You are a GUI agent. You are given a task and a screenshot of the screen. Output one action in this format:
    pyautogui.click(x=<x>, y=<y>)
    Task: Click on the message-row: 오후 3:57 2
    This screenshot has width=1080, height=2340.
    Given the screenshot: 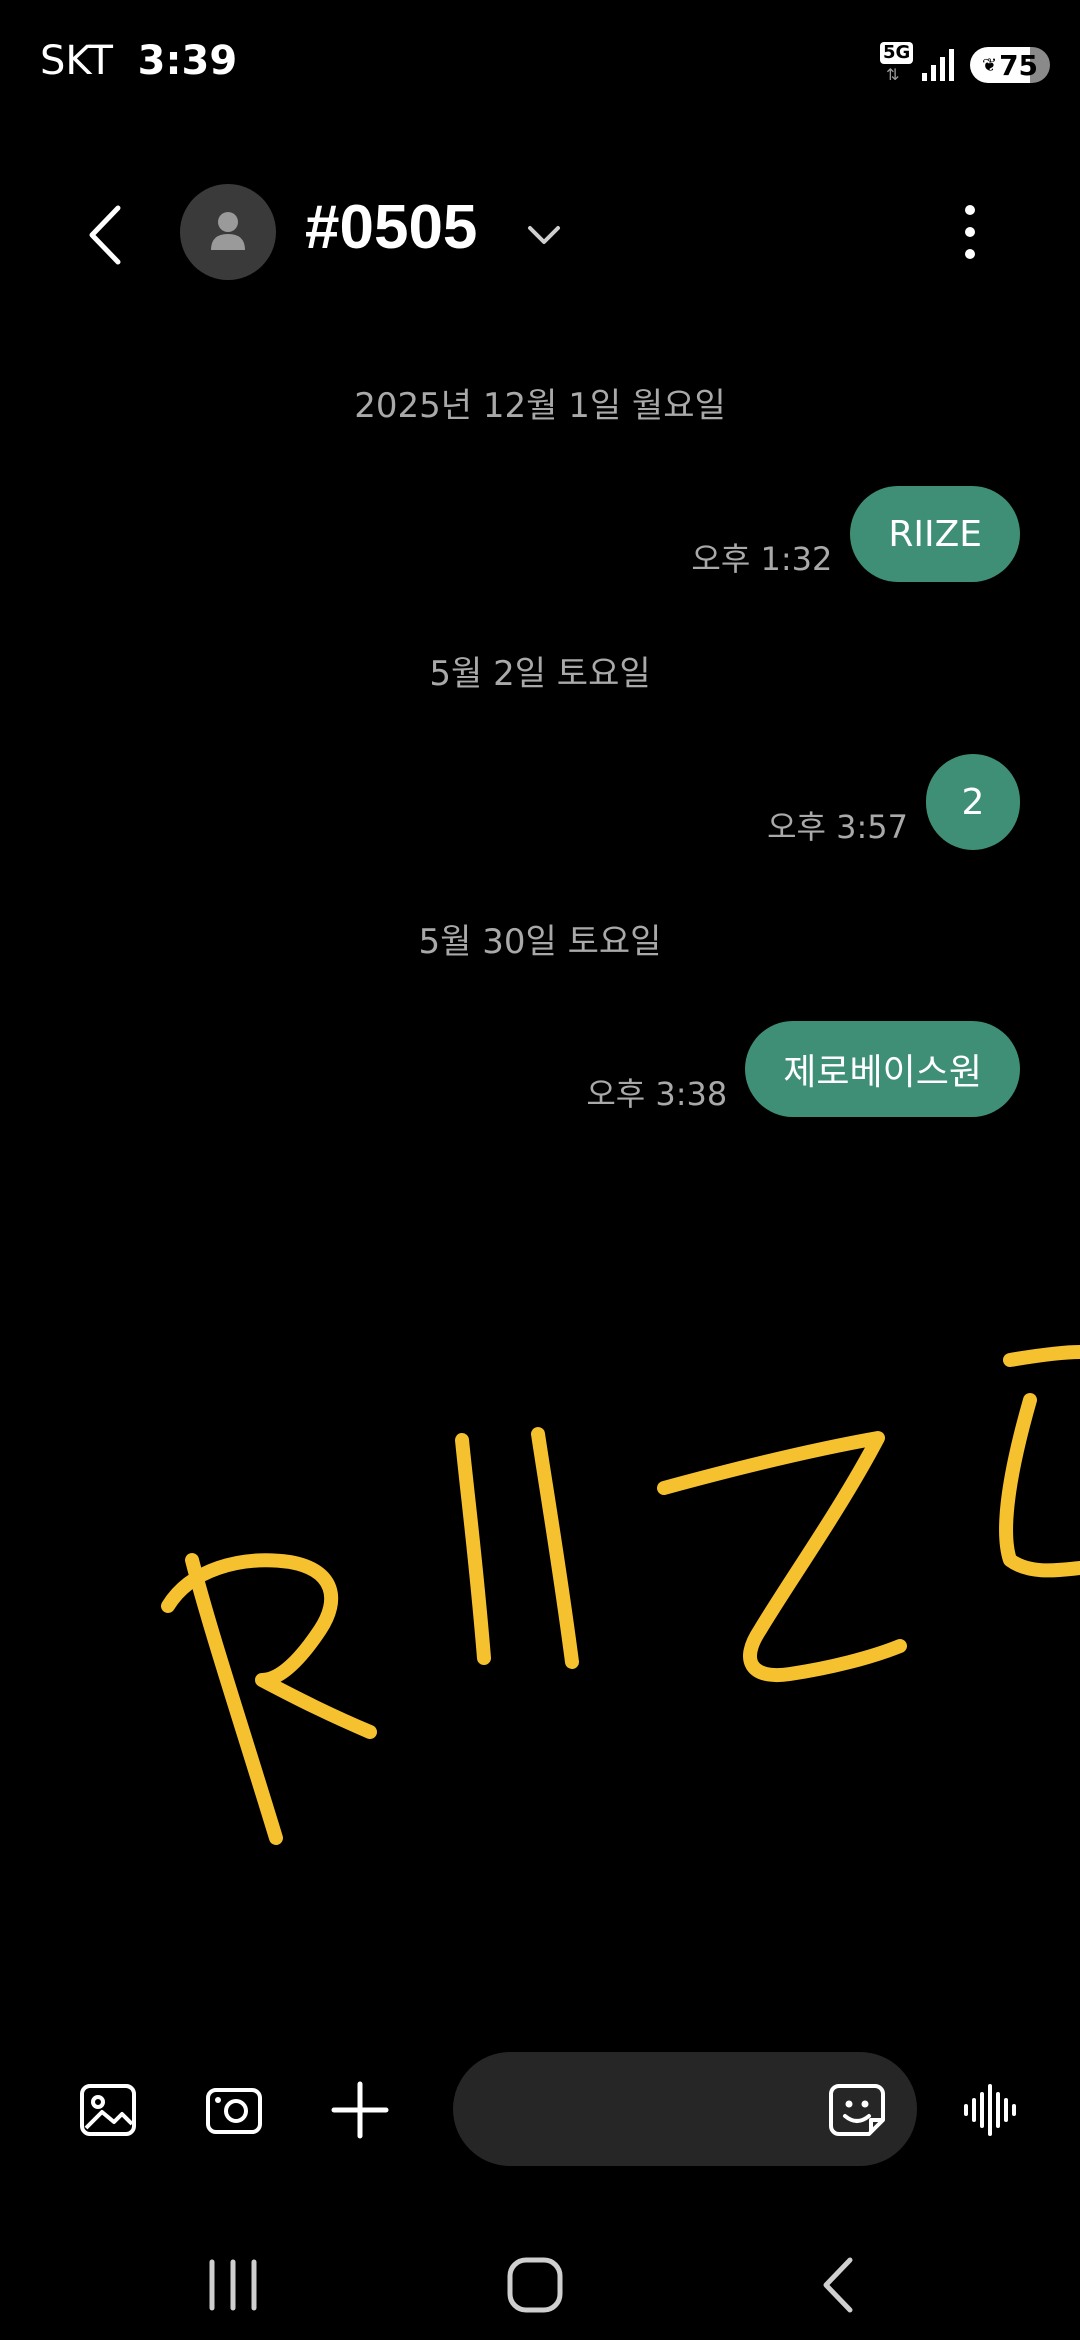 What is the action you would take?
    pyautogui.click(x=893, y=802)
    